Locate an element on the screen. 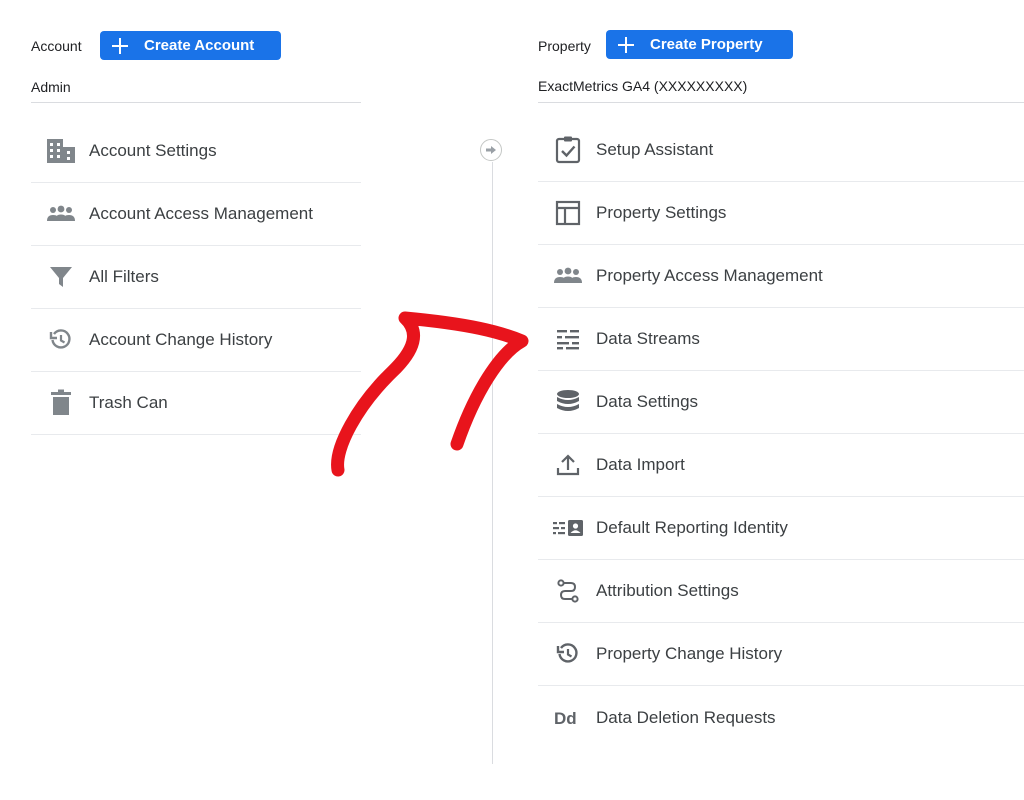 This screenshot has width=1024, height=800. property-item-label: Data Import is located at coordinates (640, 464).